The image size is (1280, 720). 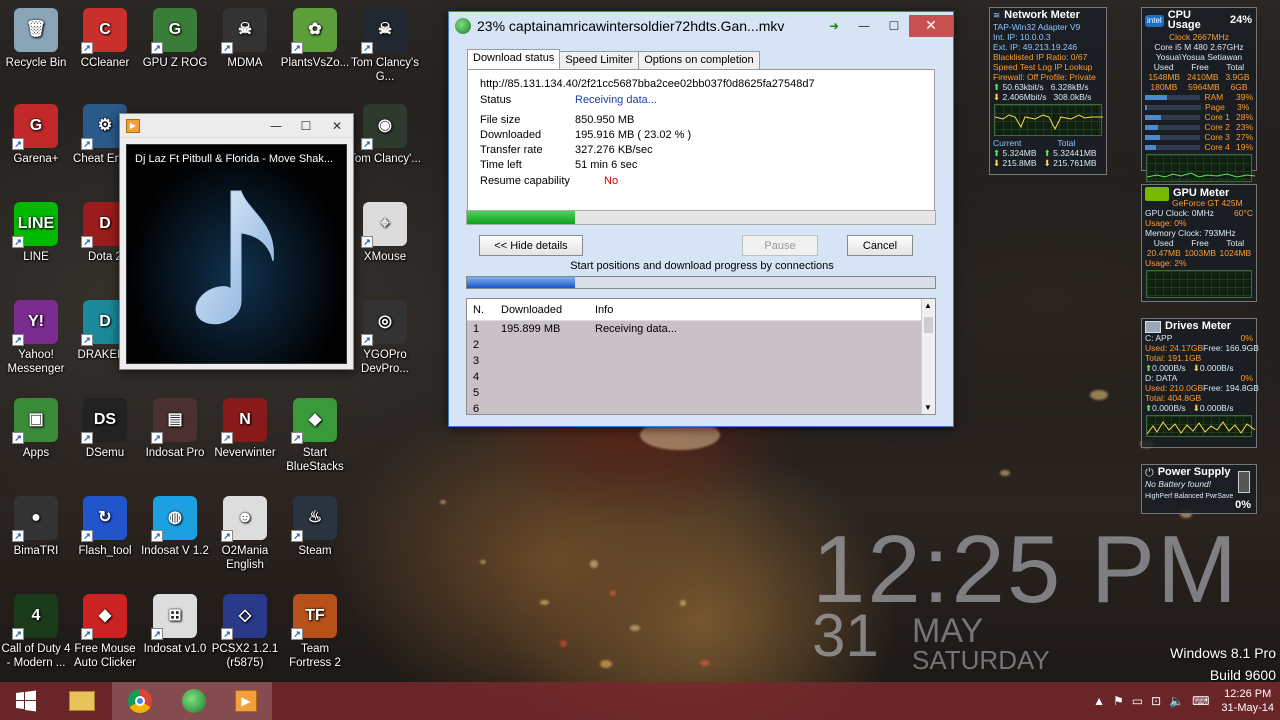 What do you see at coordinates (1156, 701) in the screenshot?
I see `network-icon: ⊡` at bounding box center [1156, 701].